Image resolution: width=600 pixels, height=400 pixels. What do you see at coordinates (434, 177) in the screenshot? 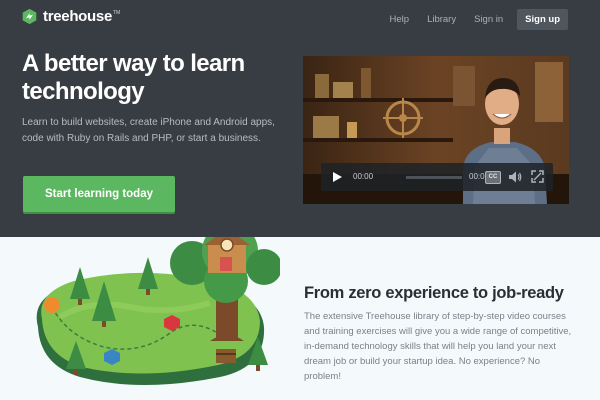
I see `video-progress-bar` at bounding box center [434, 177].